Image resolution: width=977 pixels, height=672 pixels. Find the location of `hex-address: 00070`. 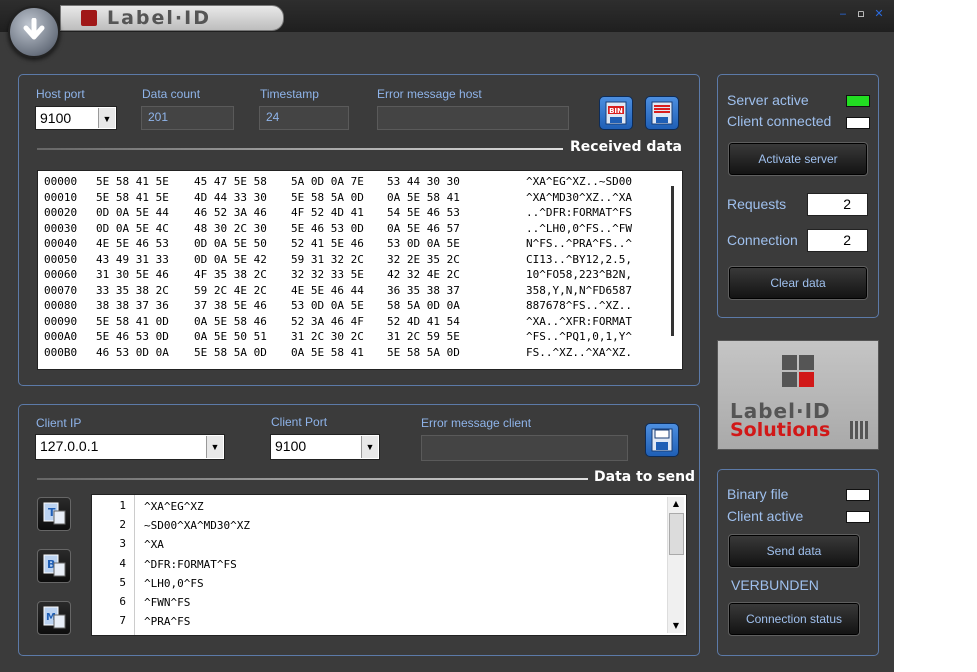

hex-address: 00070 is located at coordinates (61, 290).